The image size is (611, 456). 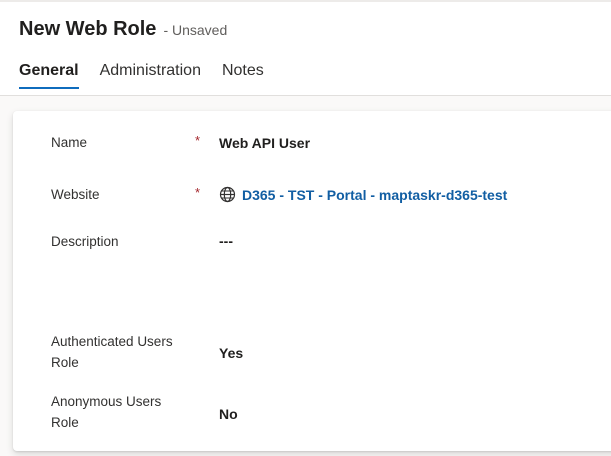 What do you see at coordinates (112, 341) in the screenshot?
I see `label-line: Authenticated Users` at bounding box center [112, 341].